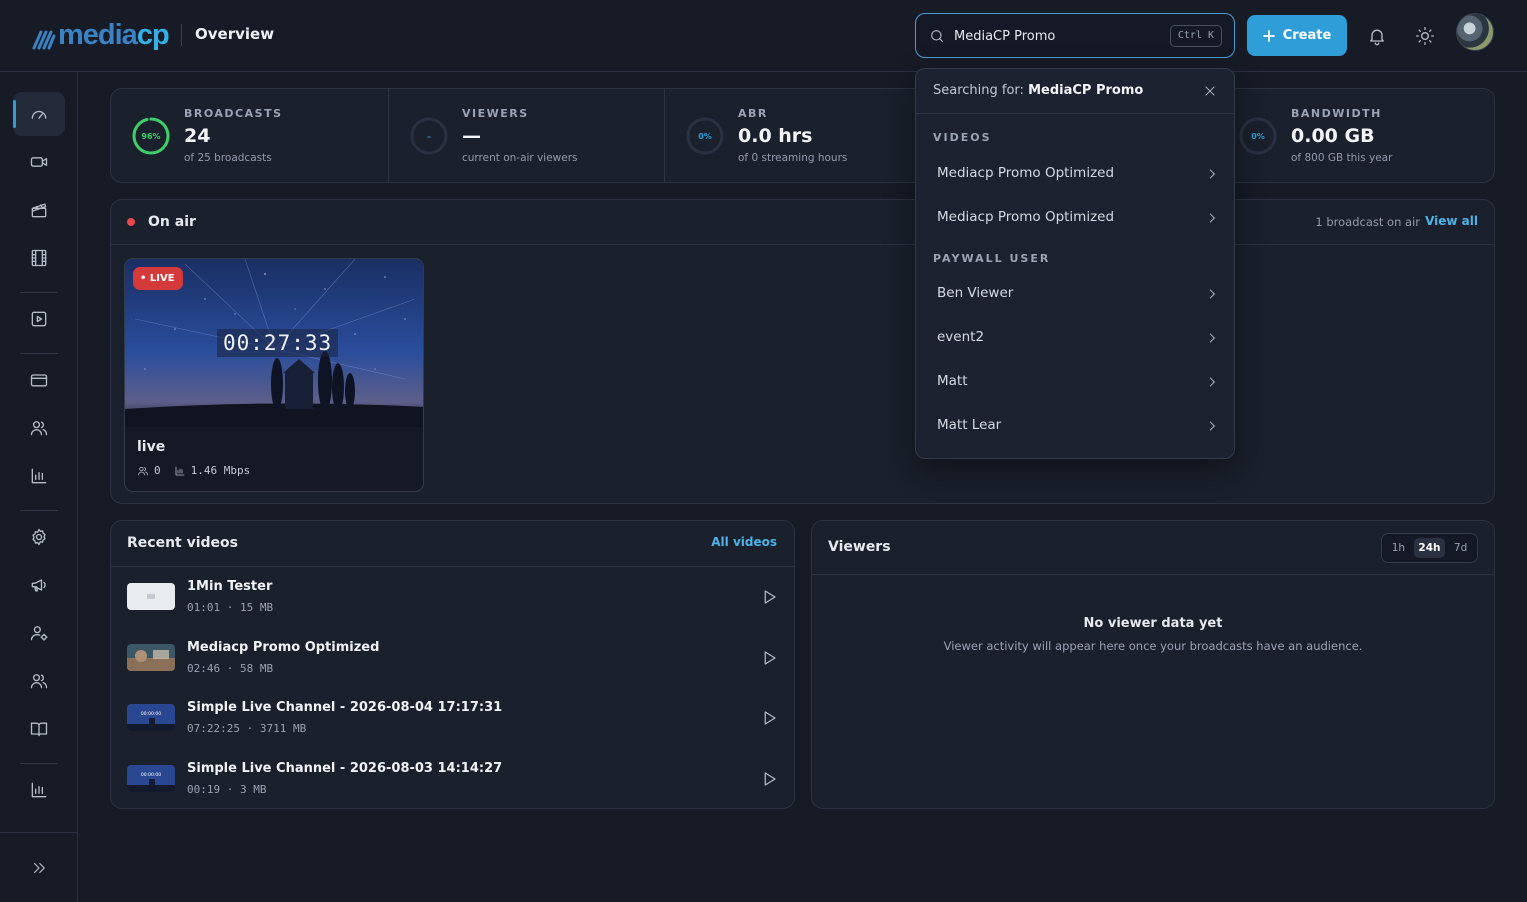 This screenshot has height=902, width=1527. Describe the element at coordinates (1086, 90) in the screenshot. I see `search-query: MediaCP Promo` at that location.